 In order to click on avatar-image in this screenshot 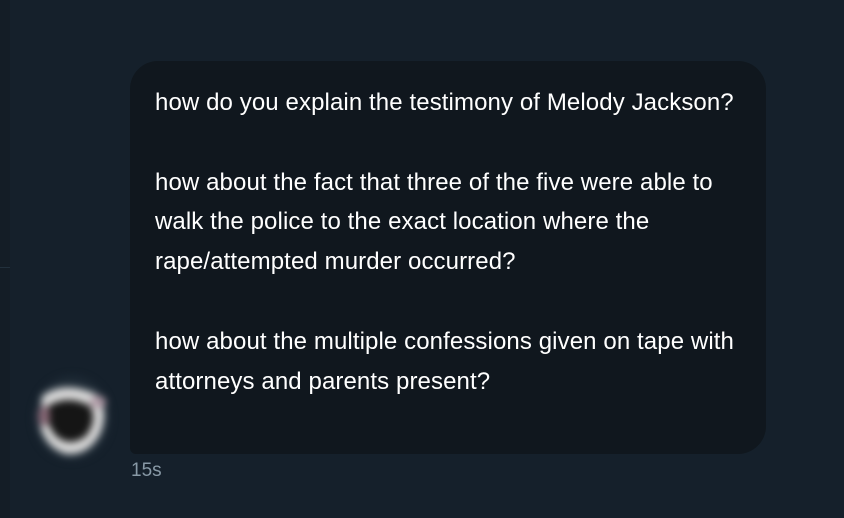, I will do `click(72, 418)`.